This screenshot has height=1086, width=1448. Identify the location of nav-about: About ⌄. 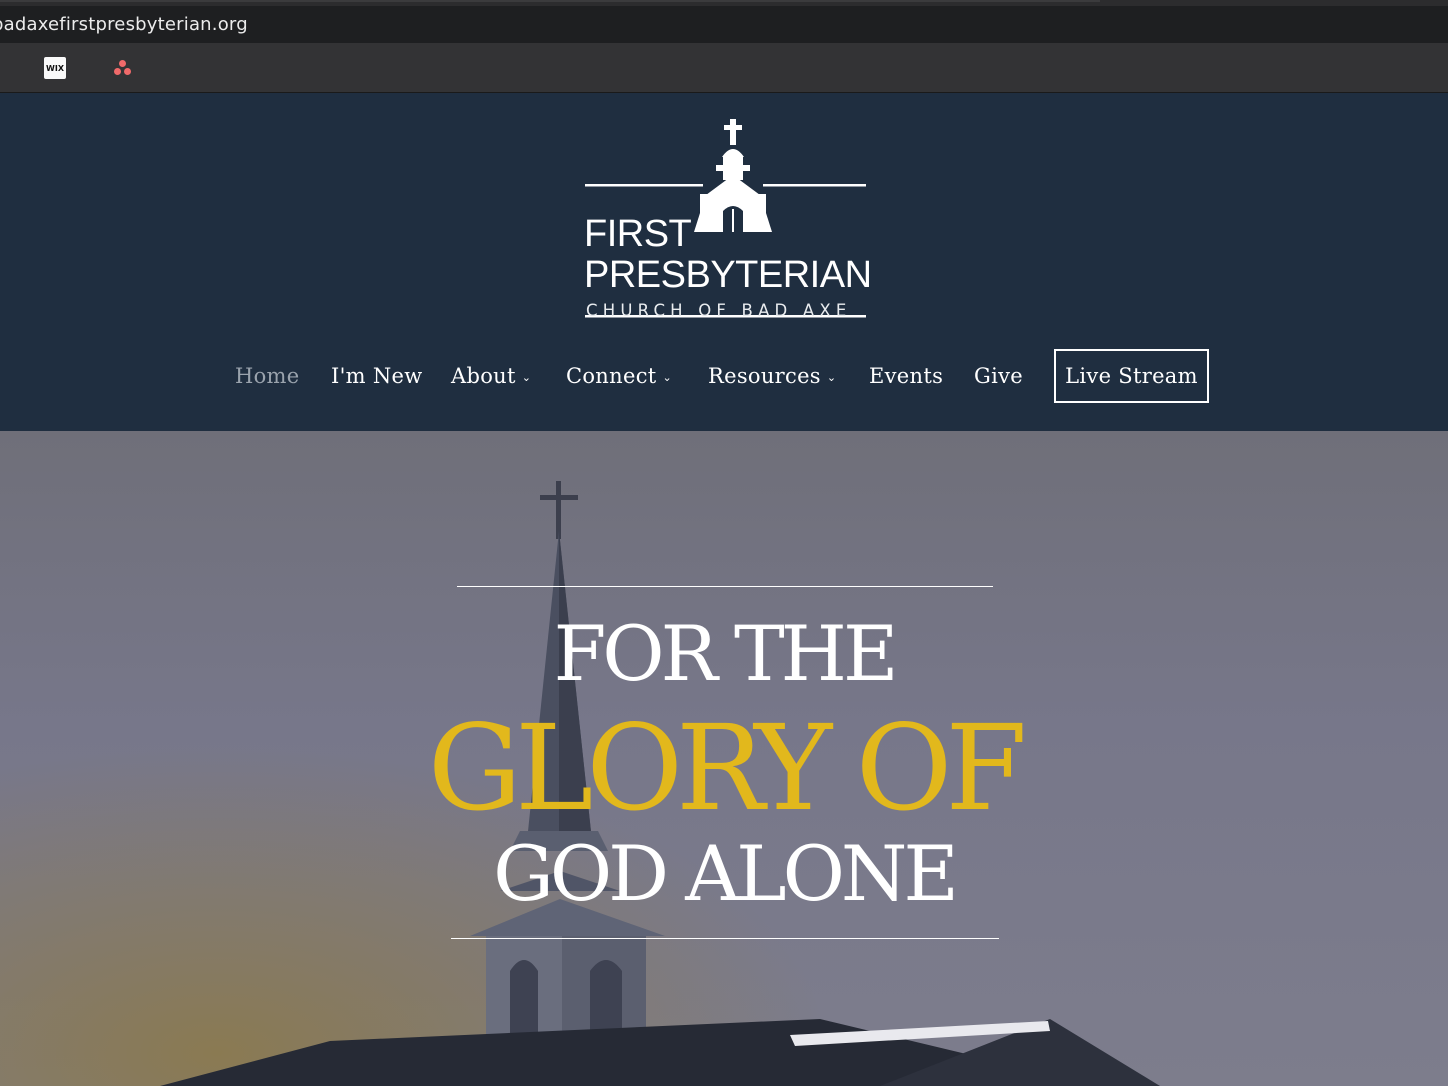
(491, 376).